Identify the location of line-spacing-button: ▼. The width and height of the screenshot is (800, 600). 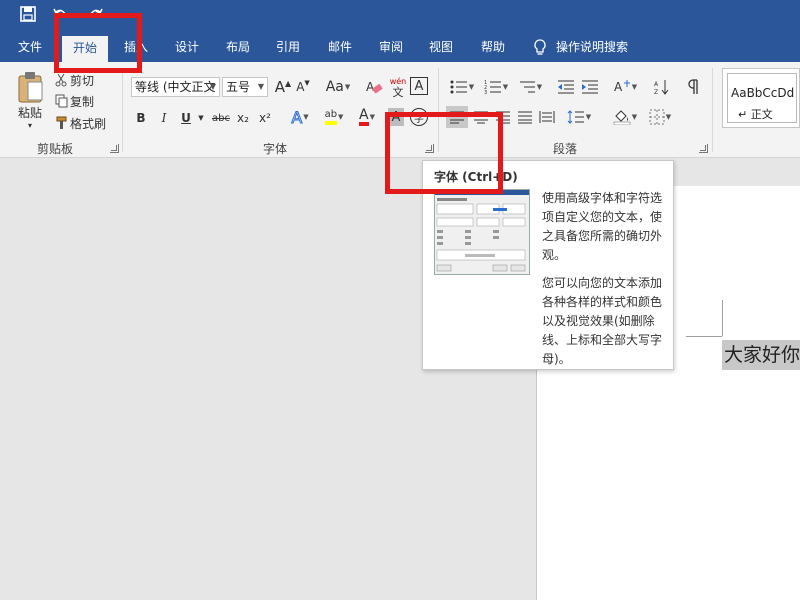
(579, 117).